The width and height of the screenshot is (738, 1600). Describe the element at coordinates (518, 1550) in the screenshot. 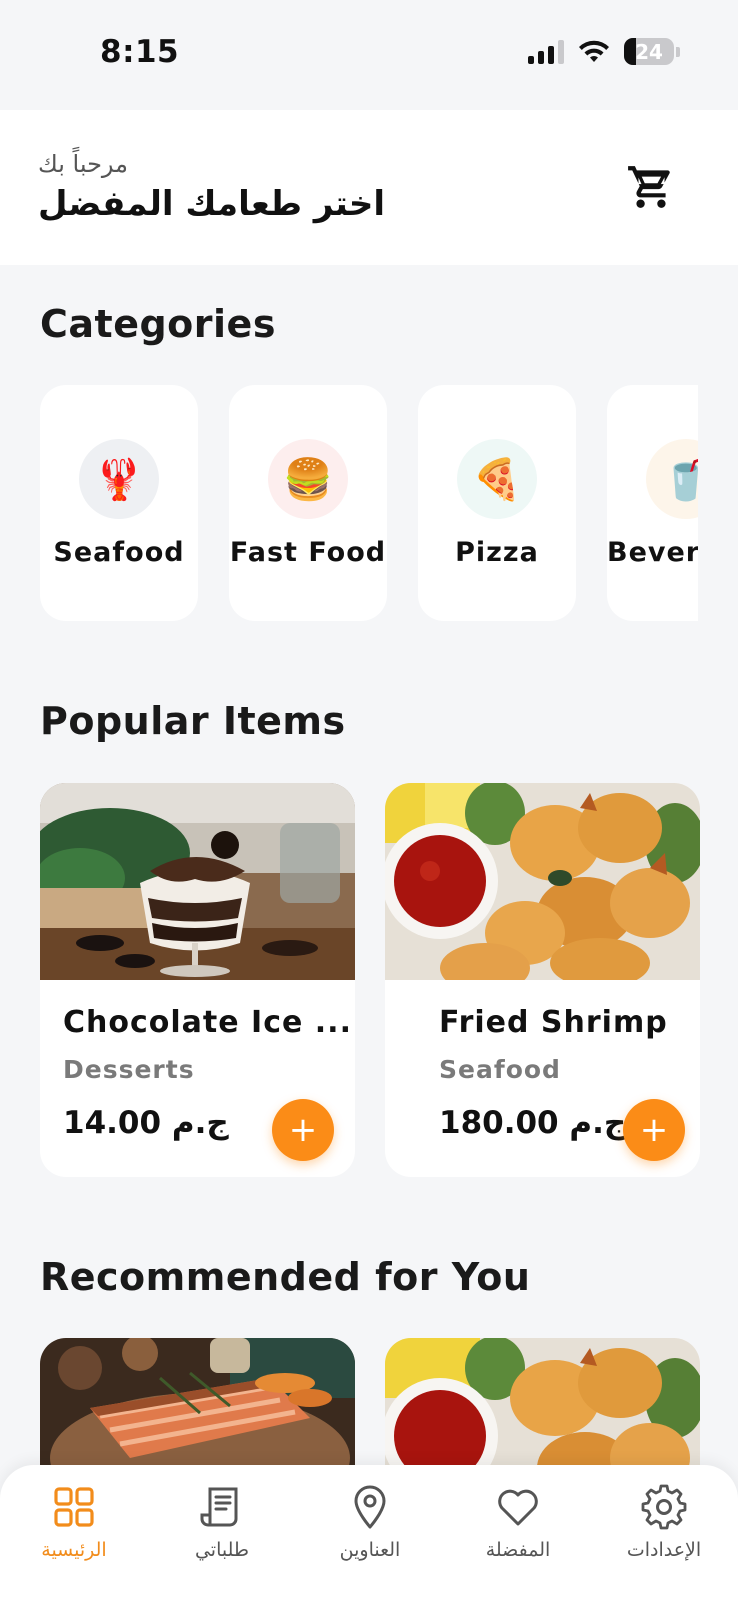

I see `nav-label: المفضلة` at that location.